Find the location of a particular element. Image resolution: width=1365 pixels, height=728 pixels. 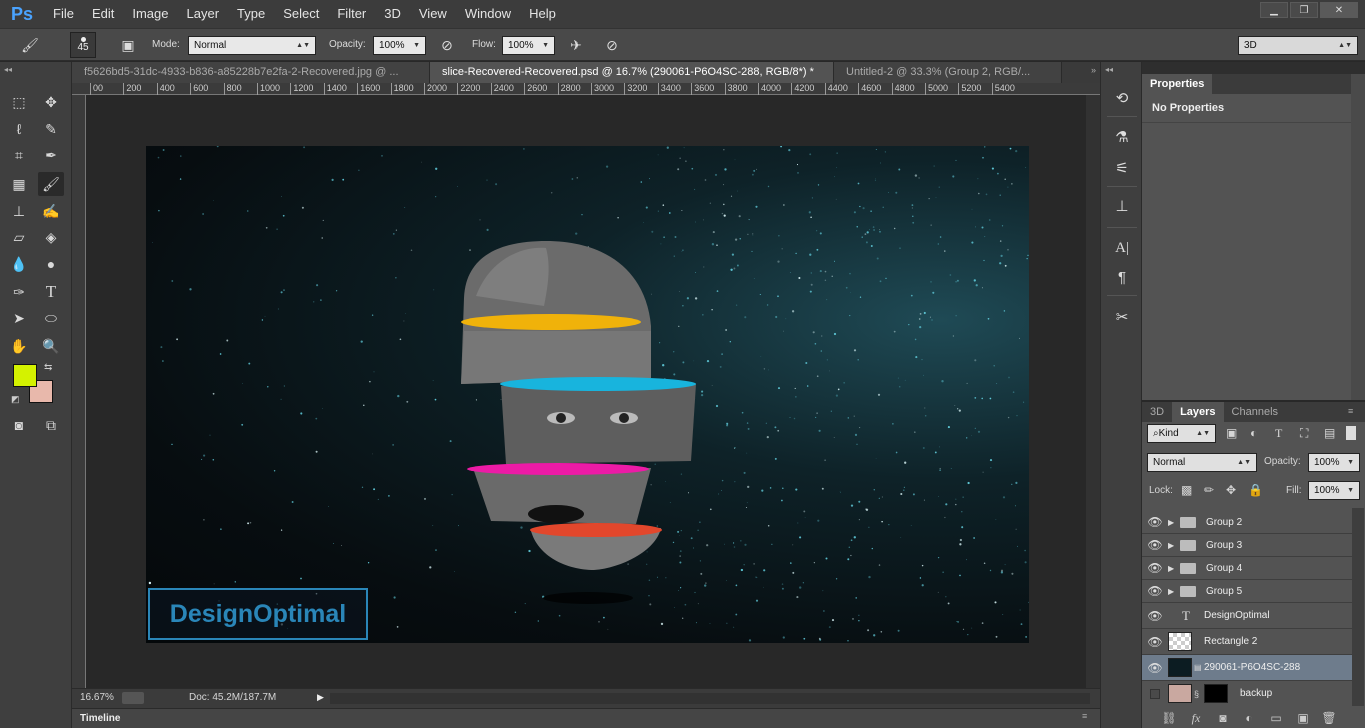

dodge-tool-icon: ● is located at coordinates (51, 264).